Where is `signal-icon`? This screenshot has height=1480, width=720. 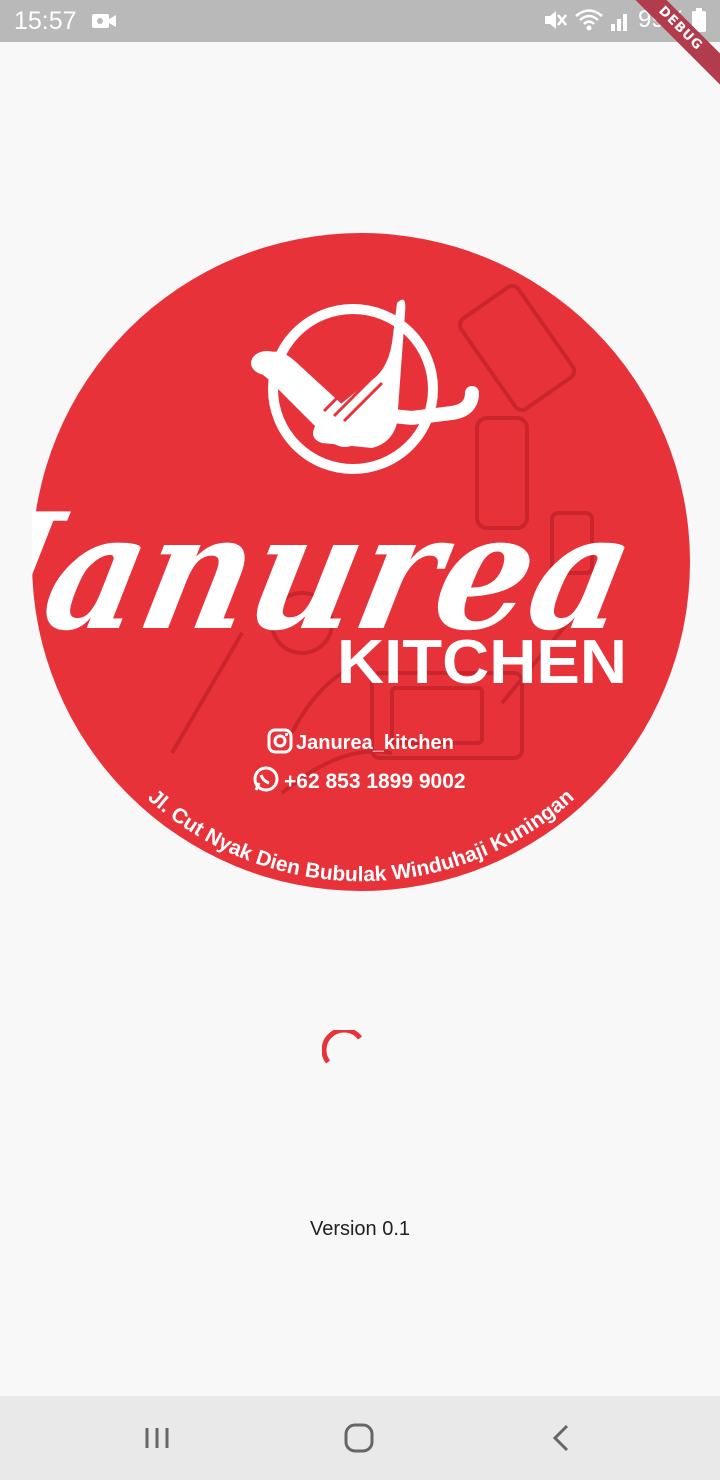 signal-icon is located at coordinates (618, 22).